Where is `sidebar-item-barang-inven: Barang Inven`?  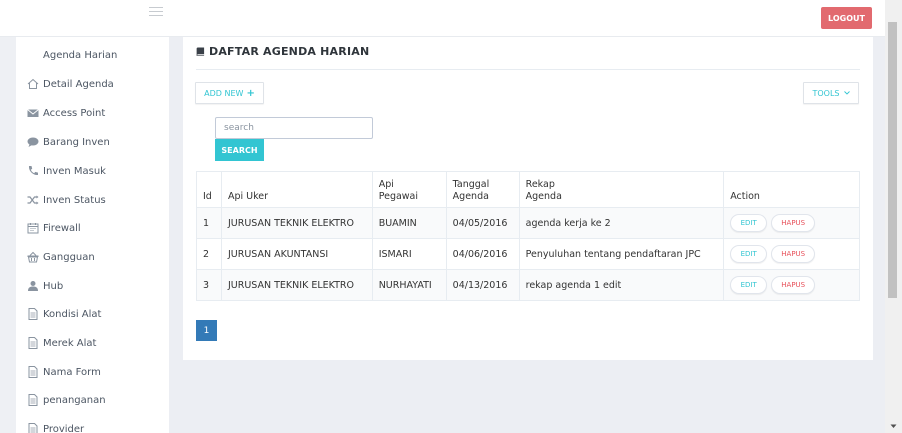
sidebar-item-barang-inven: Barang Inven is located at coordinates (68, 142).